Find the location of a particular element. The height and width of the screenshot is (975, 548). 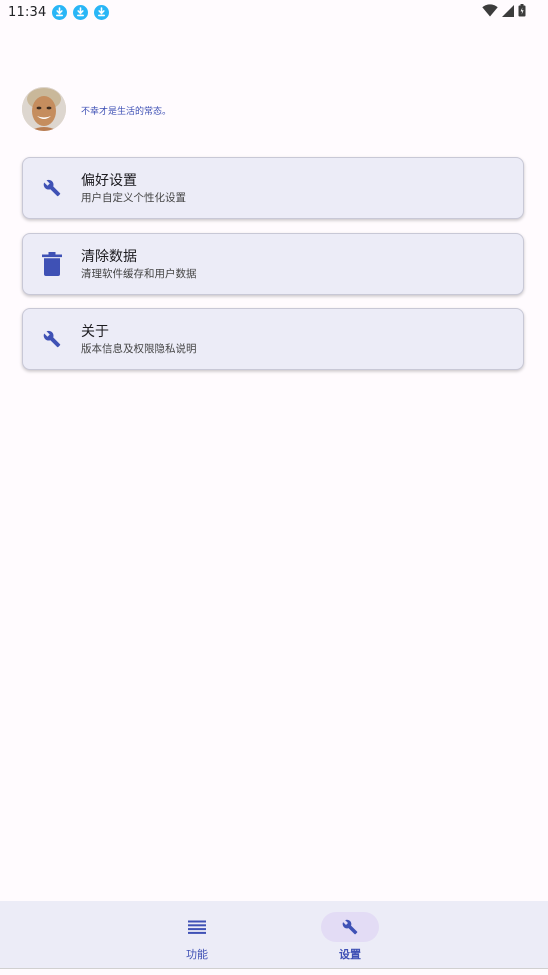

avatar is located at coordinates (44, 109).